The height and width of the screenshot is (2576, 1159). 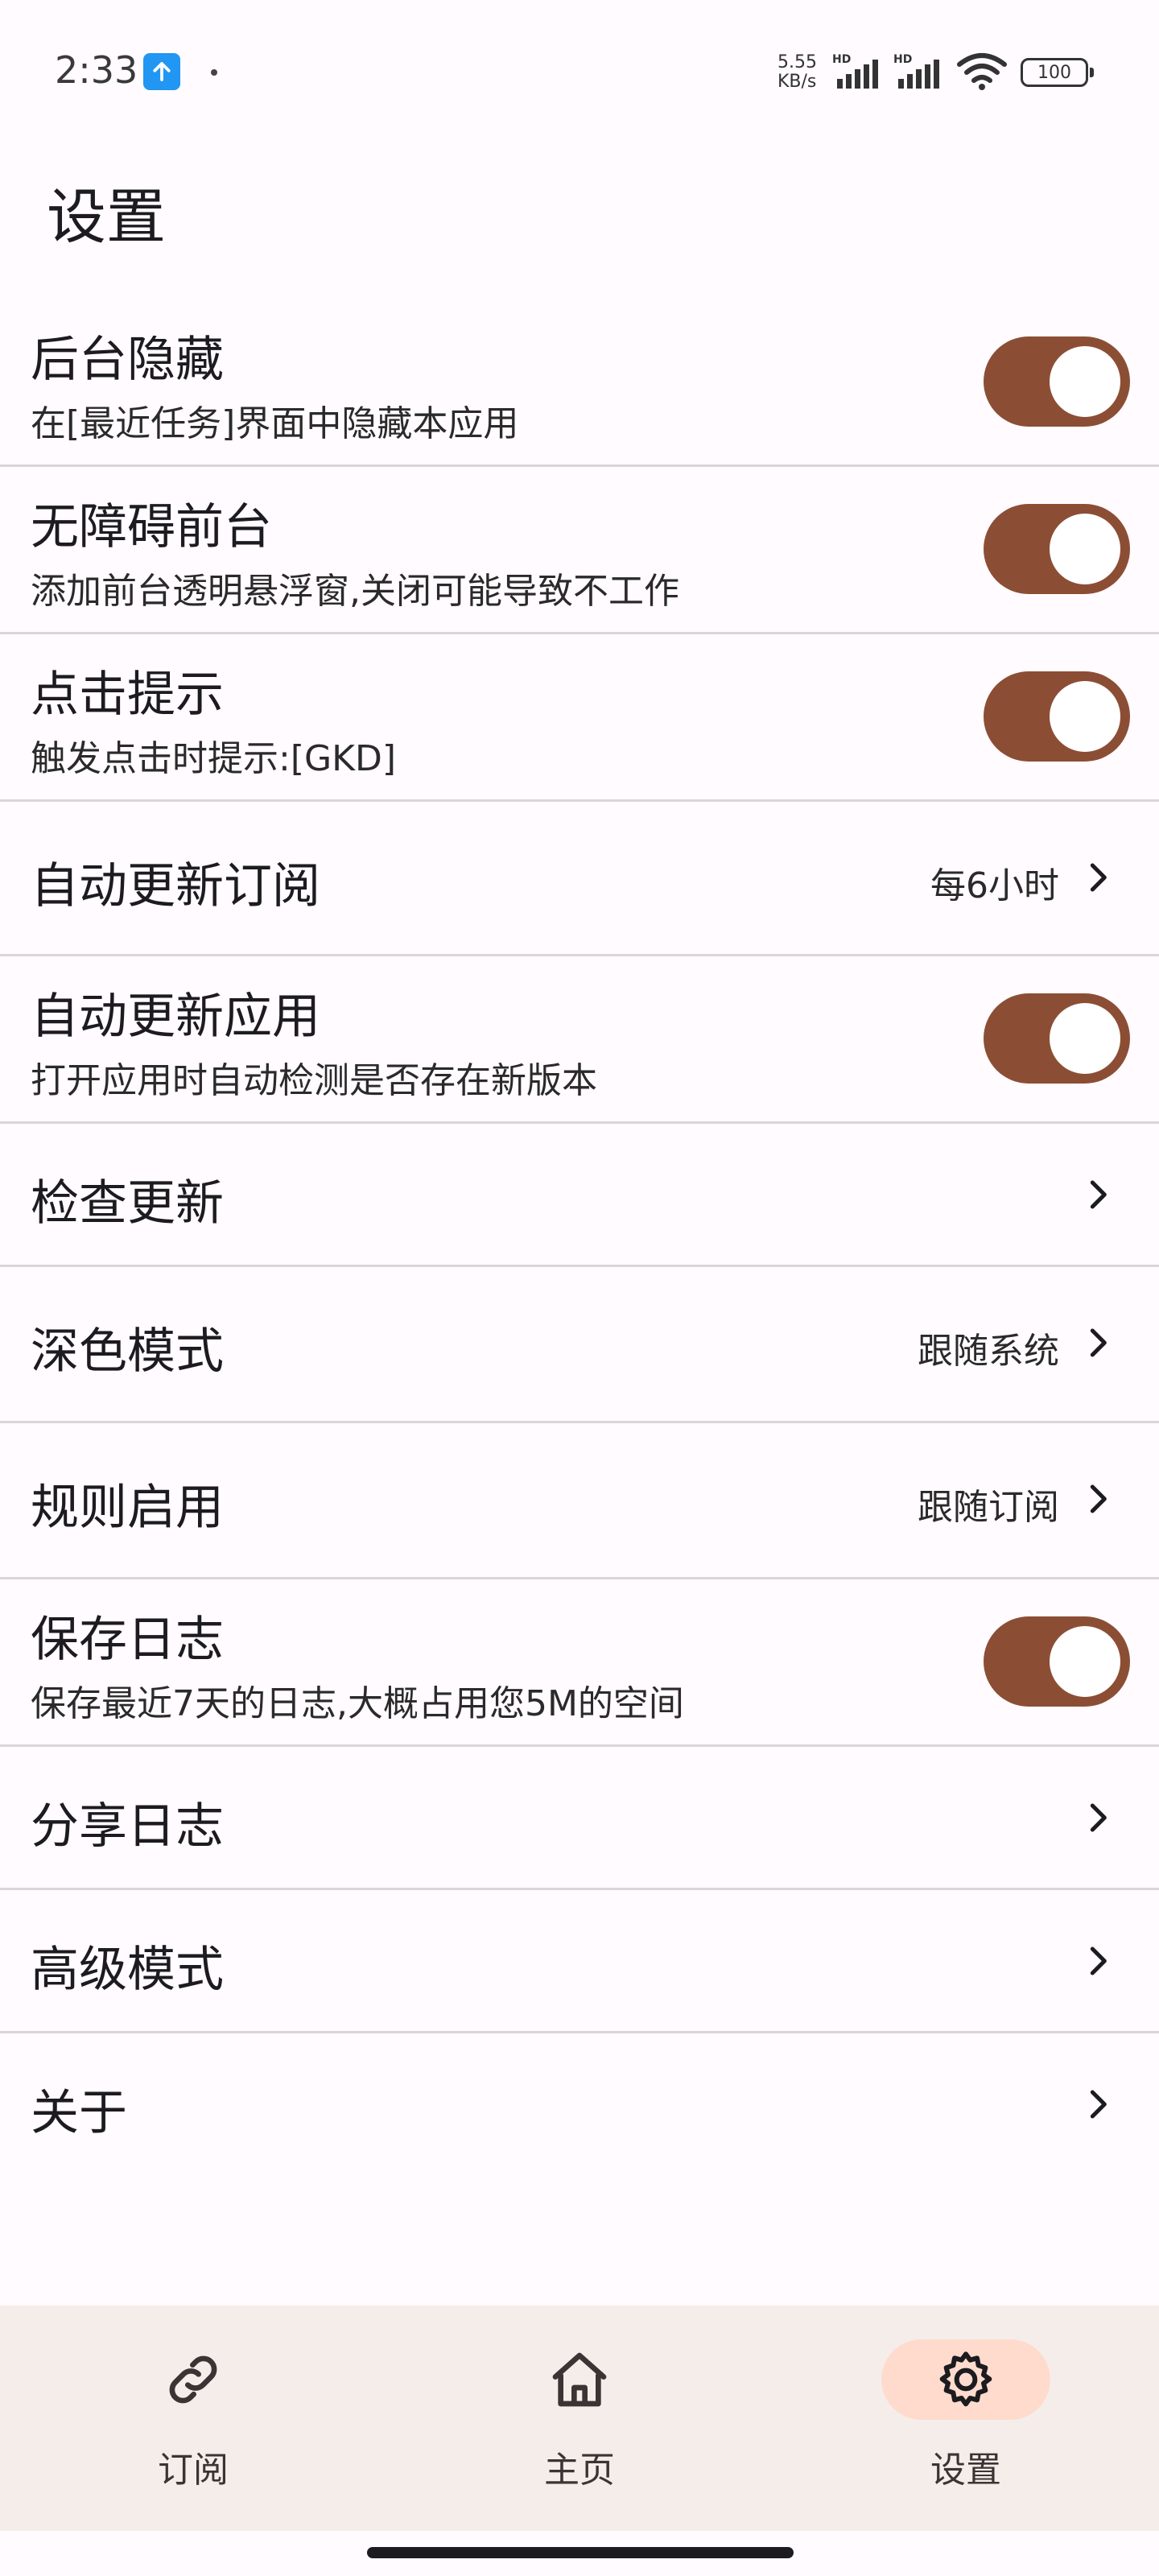 I want to click on gear-icon, so click(x=965, y=2379).